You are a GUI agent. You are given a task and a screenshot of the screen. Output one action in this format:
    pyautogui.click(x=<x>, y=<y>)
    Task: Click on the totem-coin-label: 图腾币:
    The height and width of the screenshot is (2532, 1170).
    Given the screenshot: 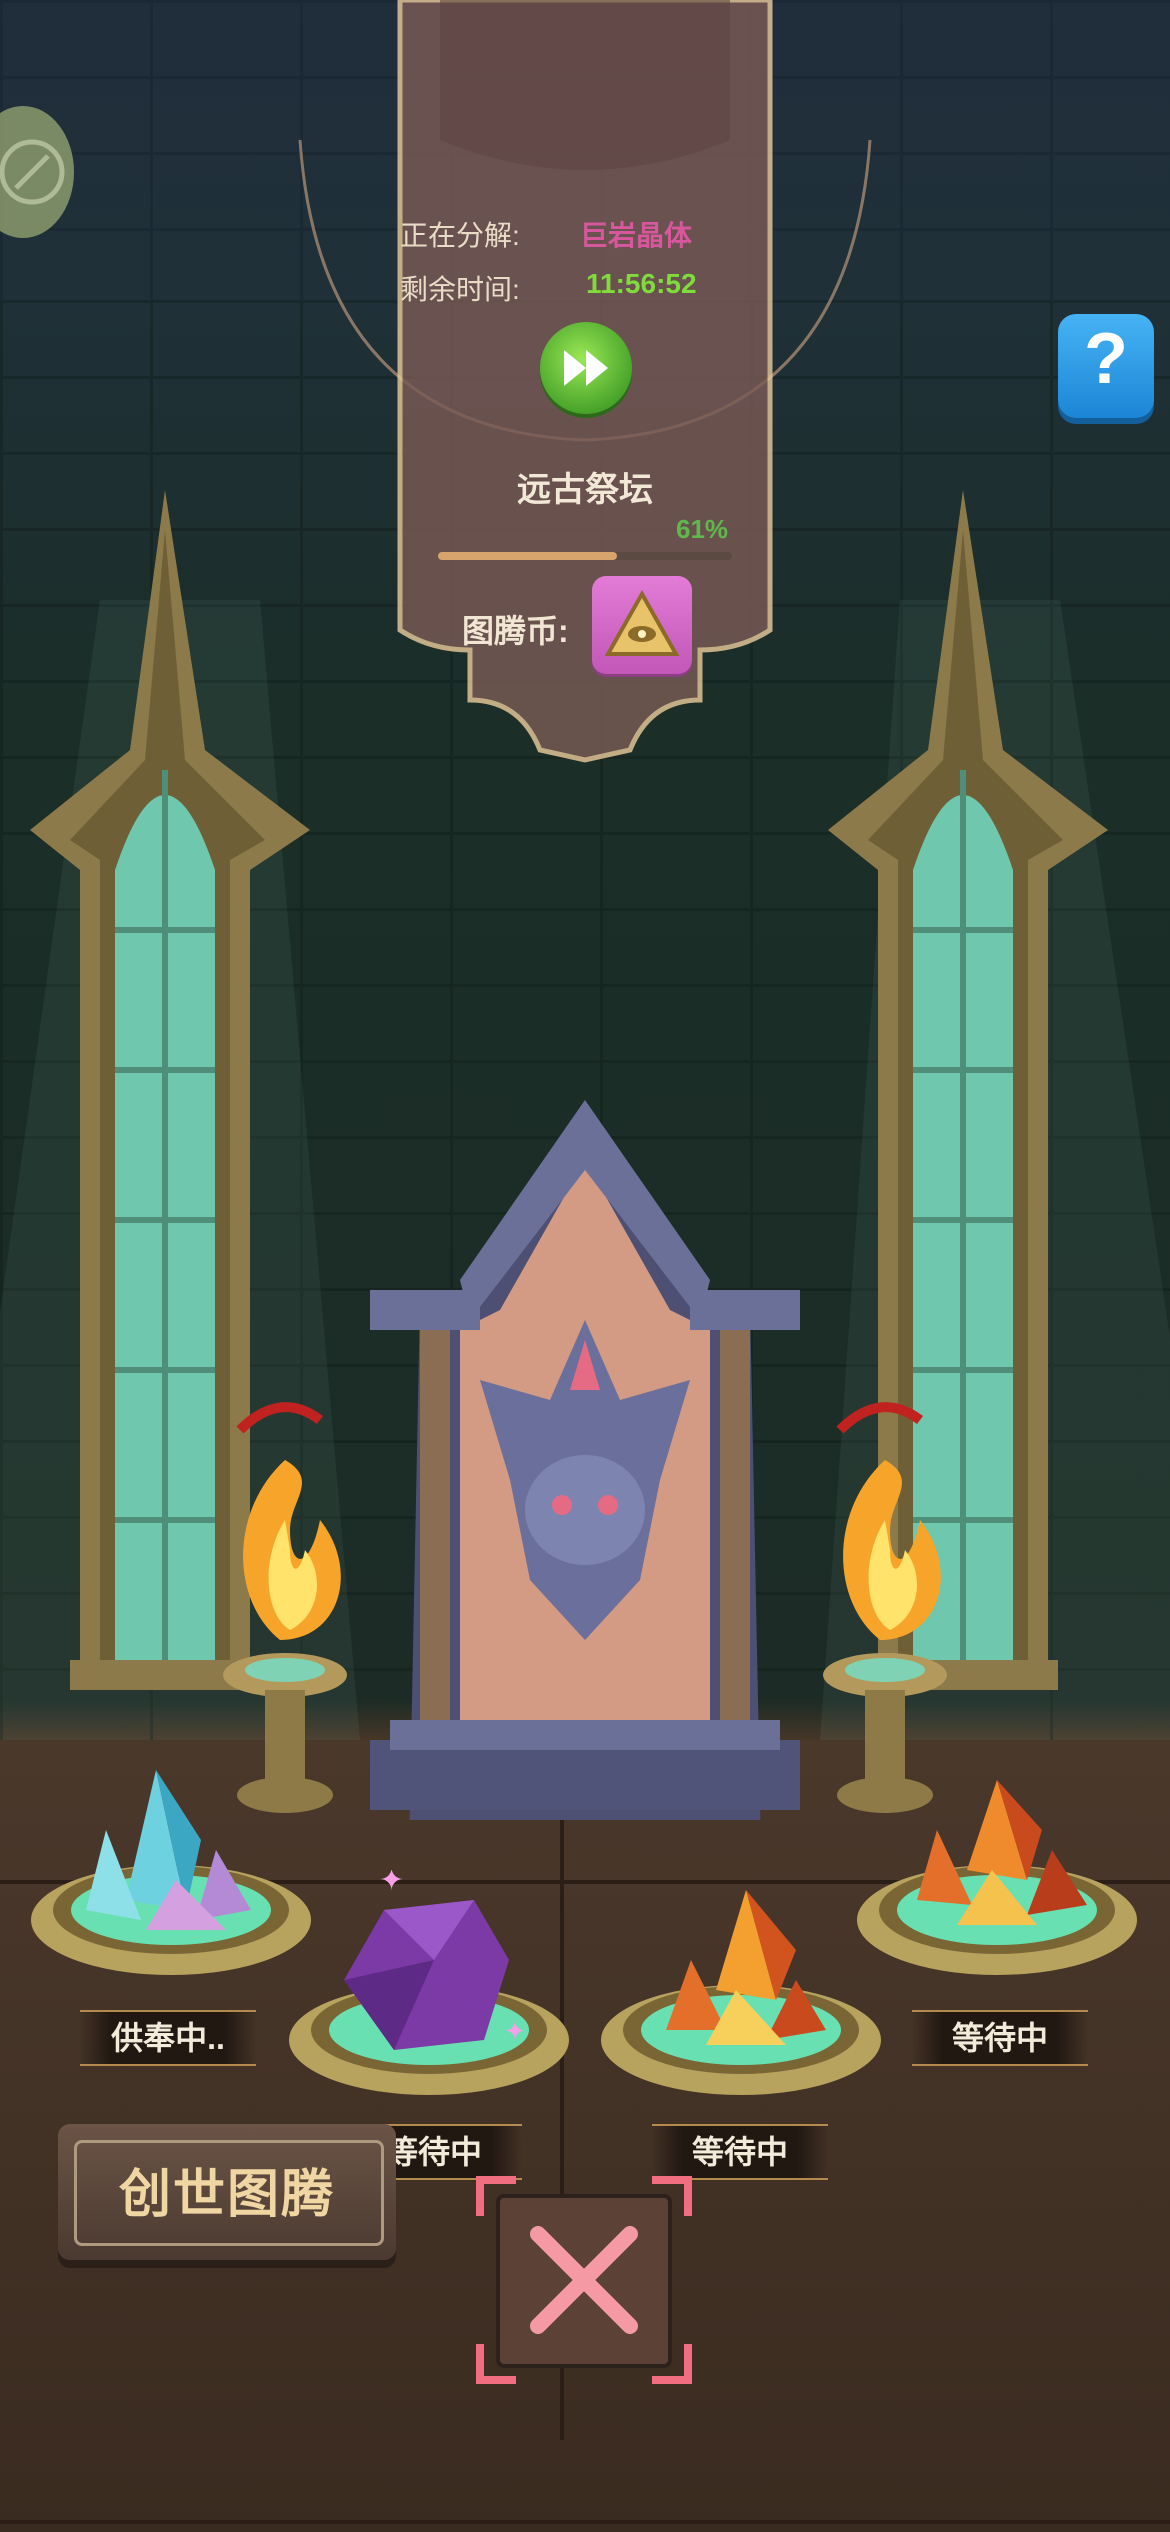 What is the action you would take?
    pyautogui.click(x=515, y=631)
    